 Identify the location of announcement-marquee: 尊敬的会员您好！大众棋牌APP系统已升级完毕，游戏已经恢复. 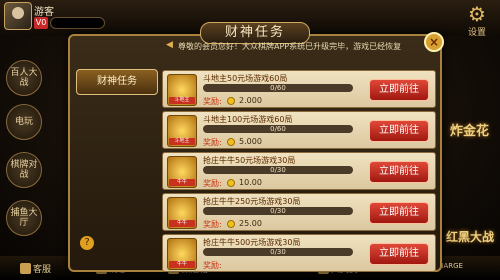
(290, 46).